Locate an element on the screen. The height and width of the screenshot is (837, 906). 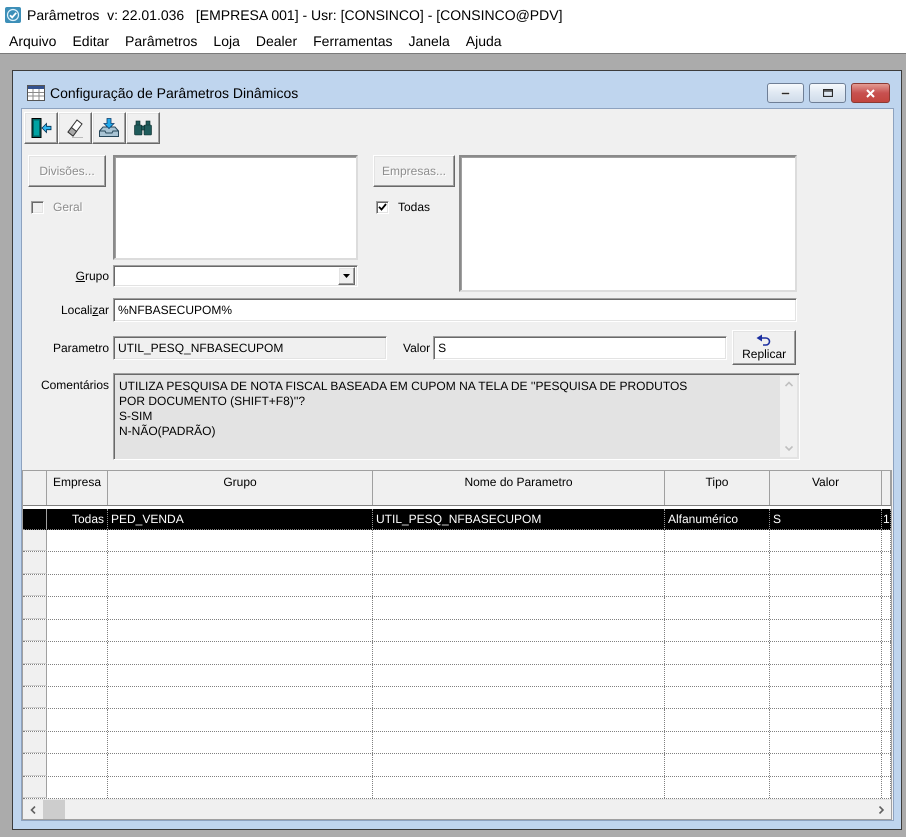
maximize-icon is located at coordinates (827, 93).